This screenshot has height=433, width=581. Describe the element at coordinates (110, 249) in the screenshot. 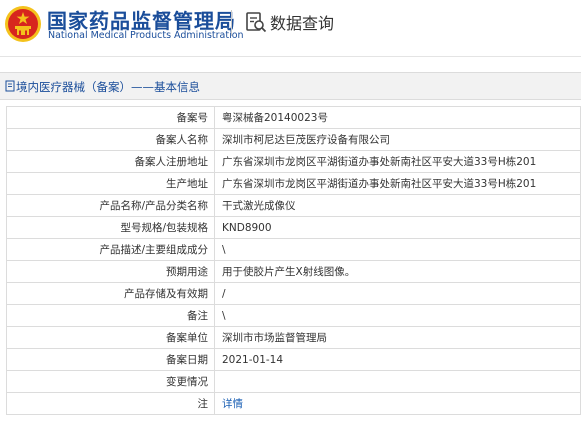

I see `field-label: 产品描述/主要组成成分` at that location.